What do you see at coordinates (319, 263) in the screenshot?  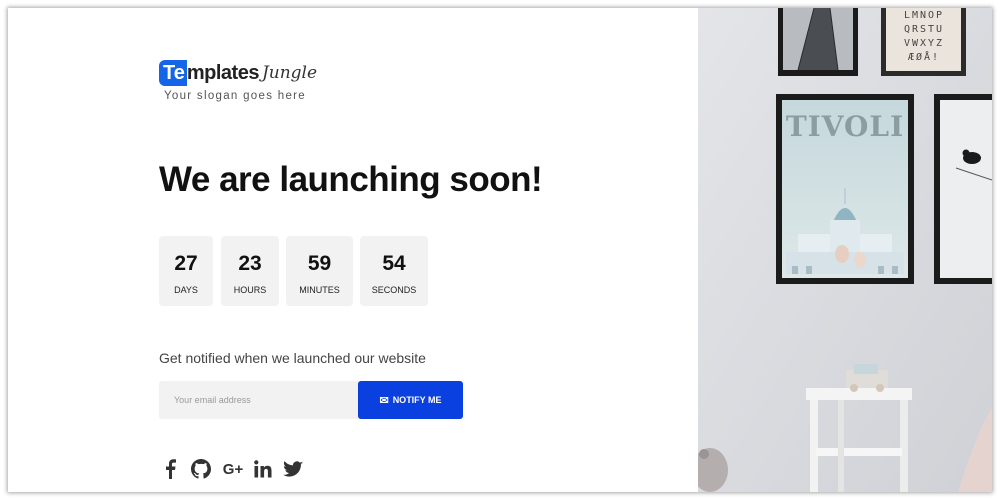 I see `countdown-minutes-value: 59` at bounding box center [319, 263].